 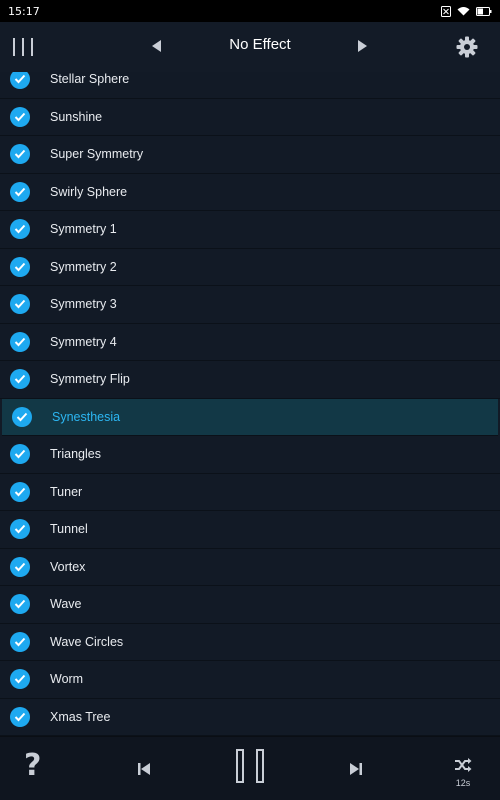 I want to click on bottom-control-bar: ? 12s, so click(x=250, y=768).